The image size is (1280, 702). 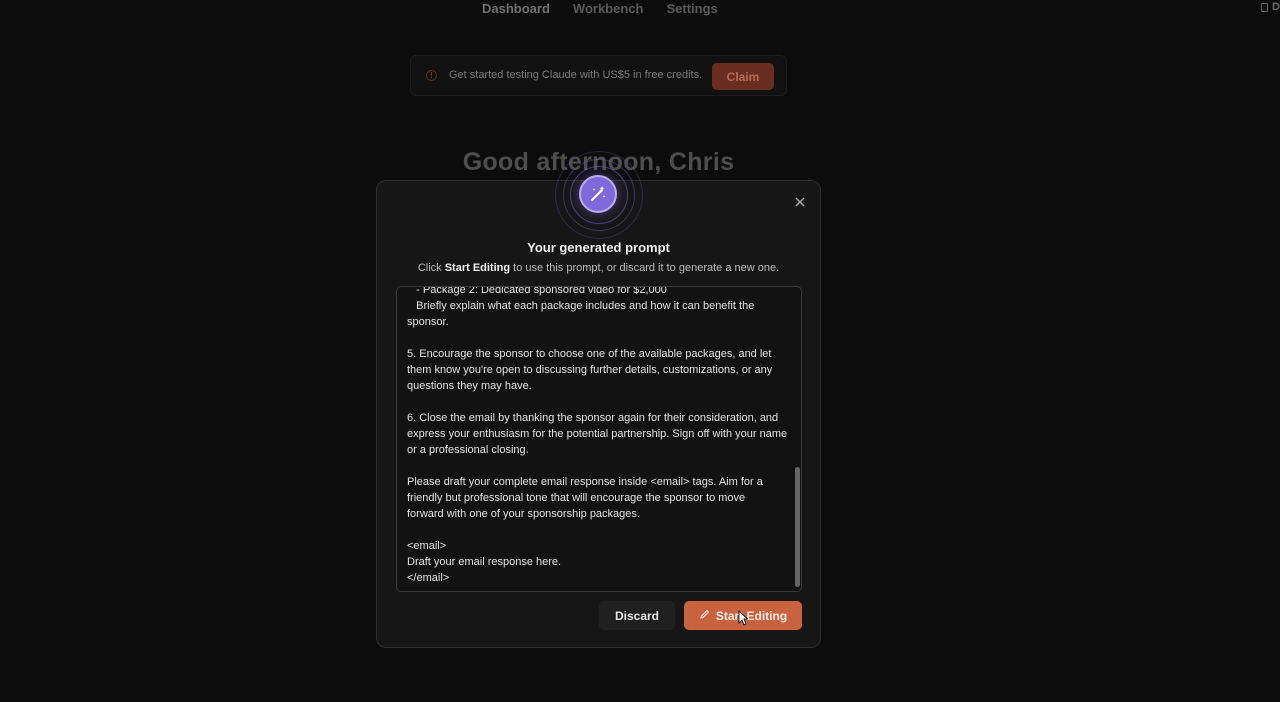 I want to click on prompt-line: sponsor., so click(x=428, y=322).